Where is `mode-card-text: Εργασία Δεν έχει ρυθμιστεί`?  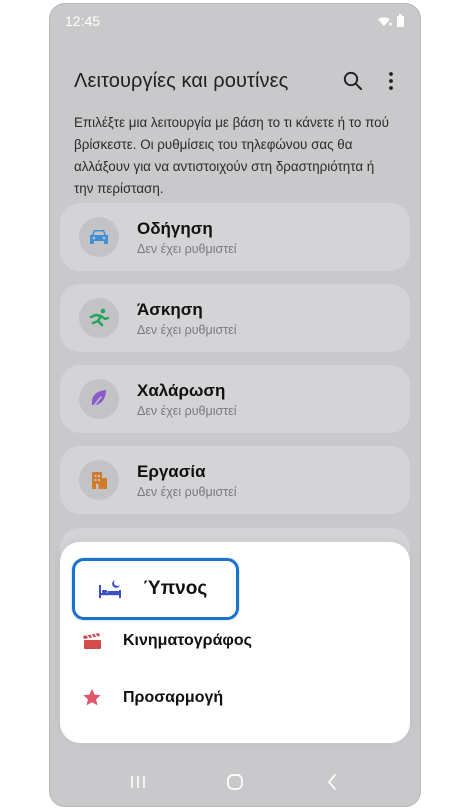 mode-card-text: Εργασία Δεν έχει ρυθμιστεί is located at coordinates (186, 480).